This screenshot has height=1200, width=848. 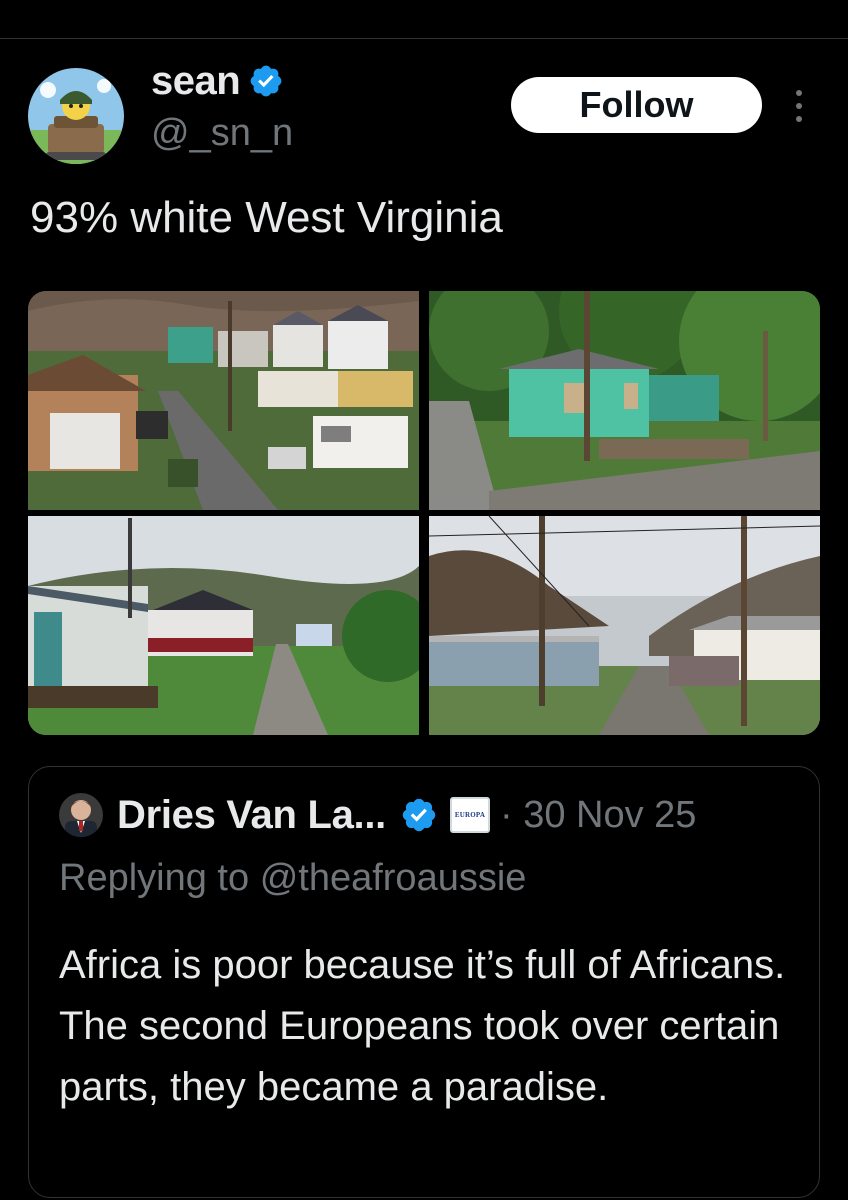 I want to click on post-text: 93% white West Virginia, so click(x=266, y=217).